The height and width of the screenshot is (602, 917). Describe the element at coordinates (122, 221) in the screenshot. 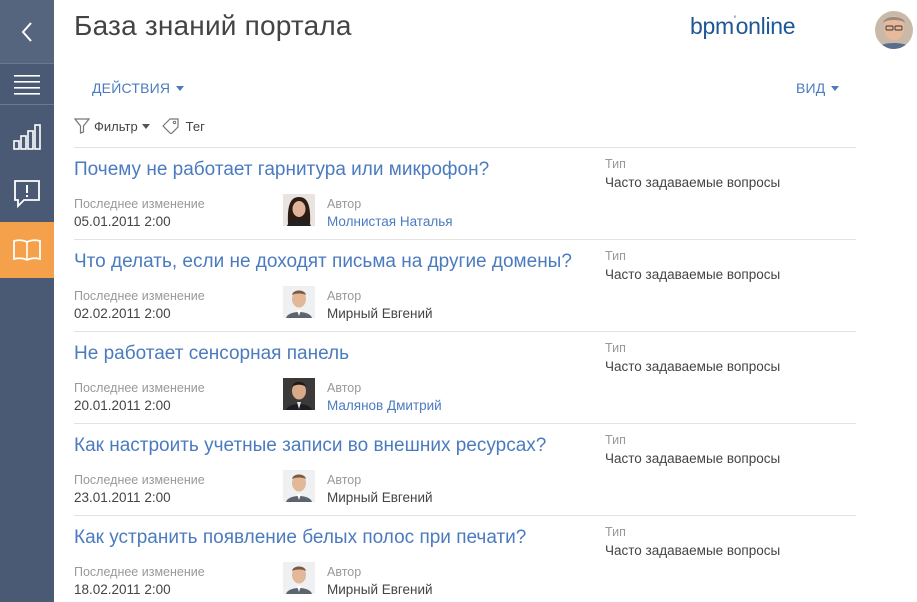

I see `modified-value: 05.01.2011 2:00` at that location.